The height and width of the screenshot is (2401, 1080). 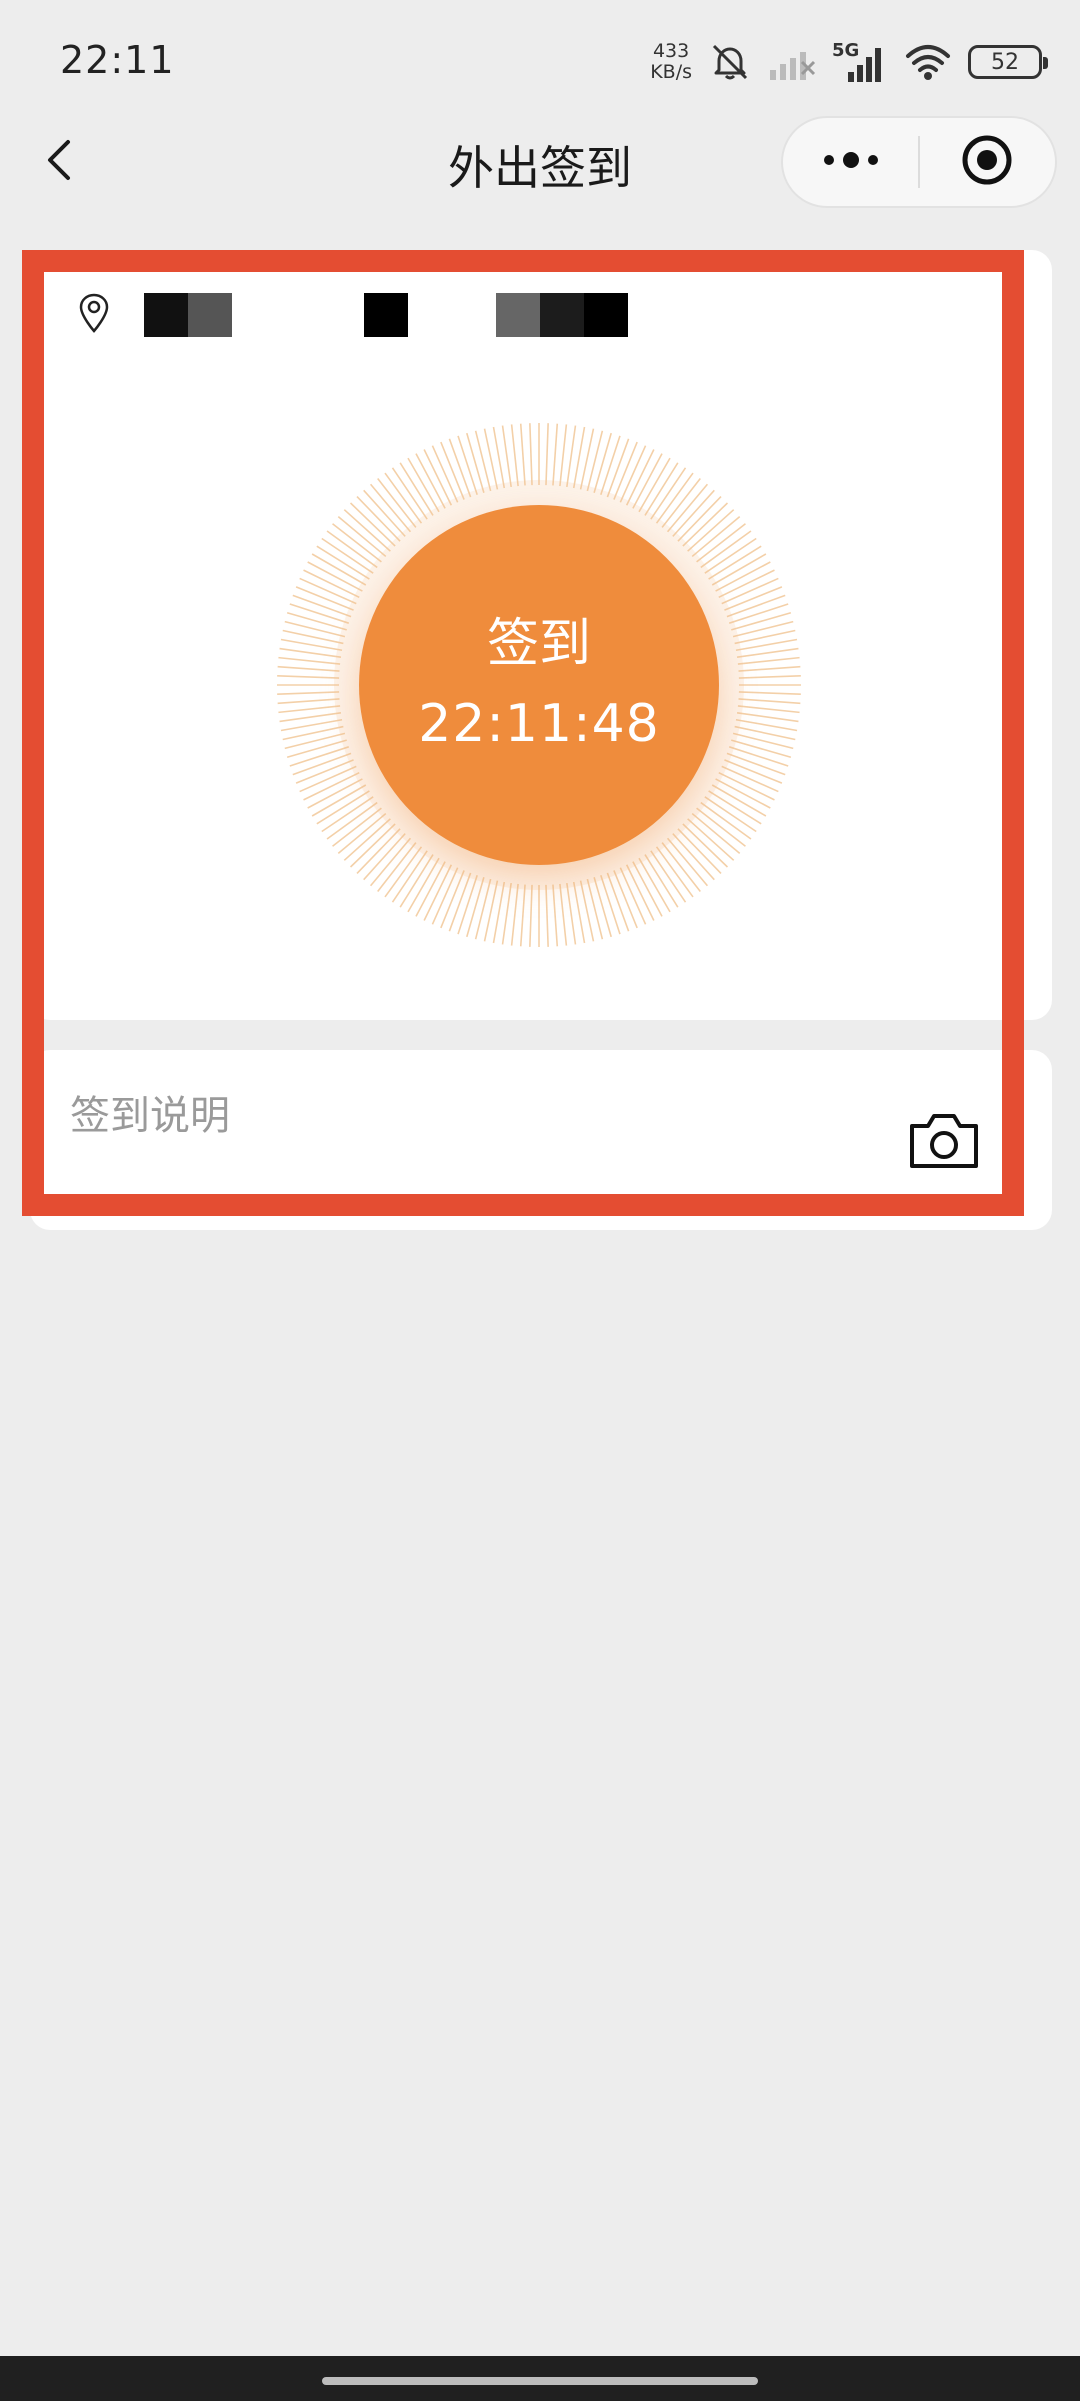 I want to click on home-indicator, so click(x=540, y=2381).